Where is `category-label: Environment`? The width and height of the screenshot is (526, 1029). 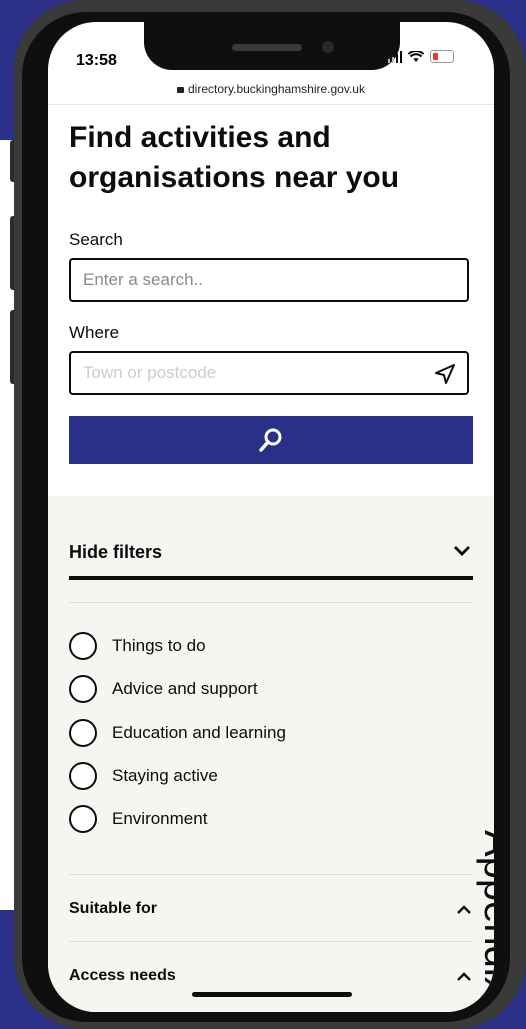
category-label: Environment is located at coordinates (160, 818).